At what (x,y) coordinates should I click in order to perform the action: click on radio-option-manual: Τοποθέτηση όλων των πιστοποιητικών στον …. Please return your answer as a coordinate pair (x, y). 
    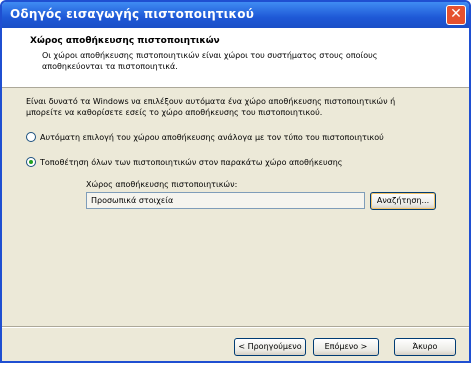
    Looking at the image, I should click on (184, 162).